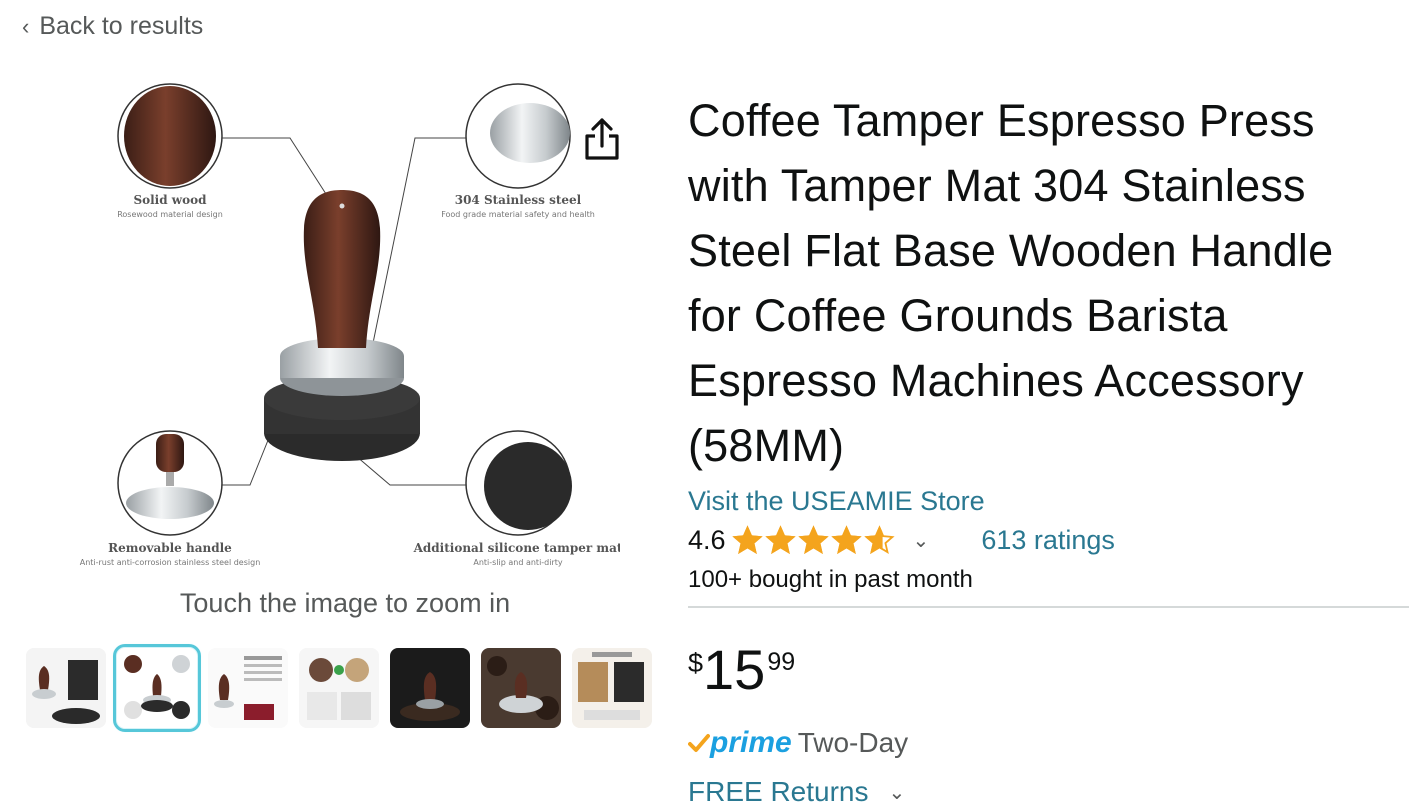 The width and height of the screenshot is (1409, 812). Describe the element at coordinates (1043, 792) in the screenshot. I see `free-returns-link: FREE Returns ⌄` at that location.